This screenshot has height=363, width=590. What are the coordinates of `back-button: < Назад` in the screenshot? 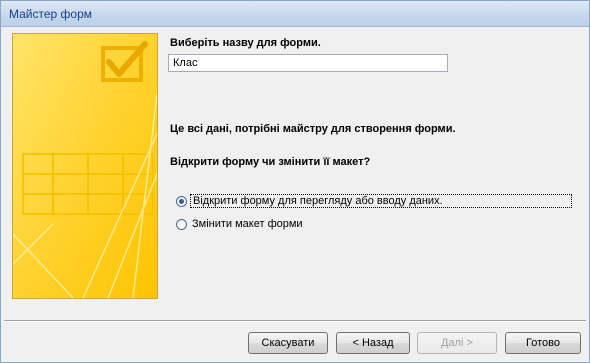 It's located at (373, 343).